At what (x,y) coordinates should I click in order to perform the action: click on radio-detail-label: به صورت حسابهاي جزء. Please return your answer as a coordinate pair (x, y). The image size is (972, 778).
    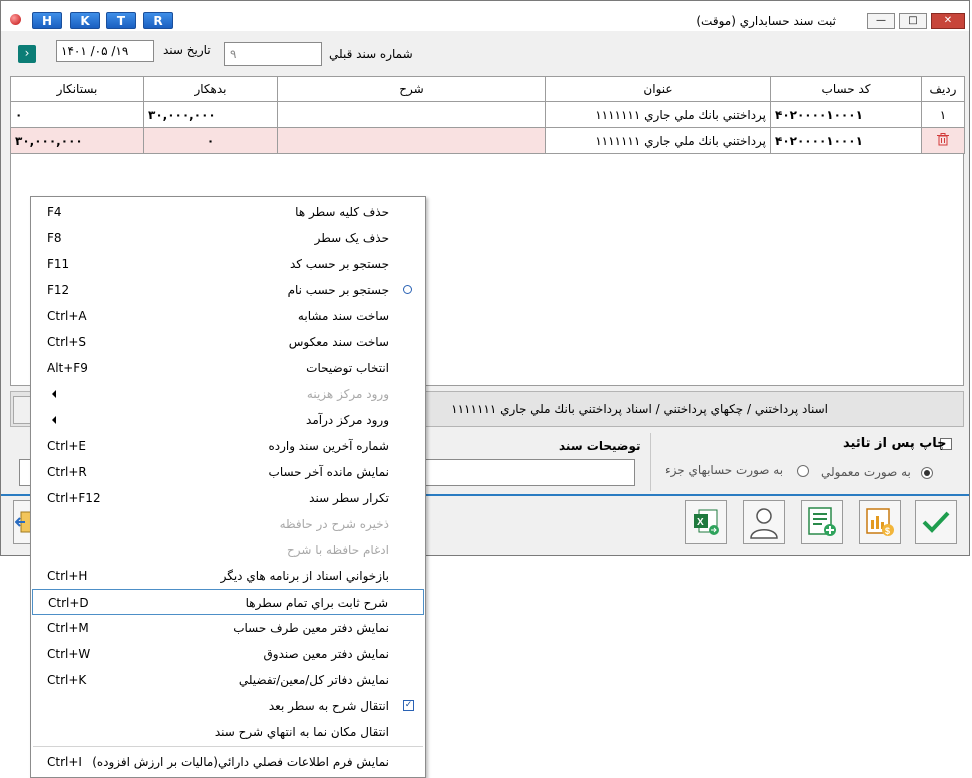
    Looking at the image, I should click on (724, 470).